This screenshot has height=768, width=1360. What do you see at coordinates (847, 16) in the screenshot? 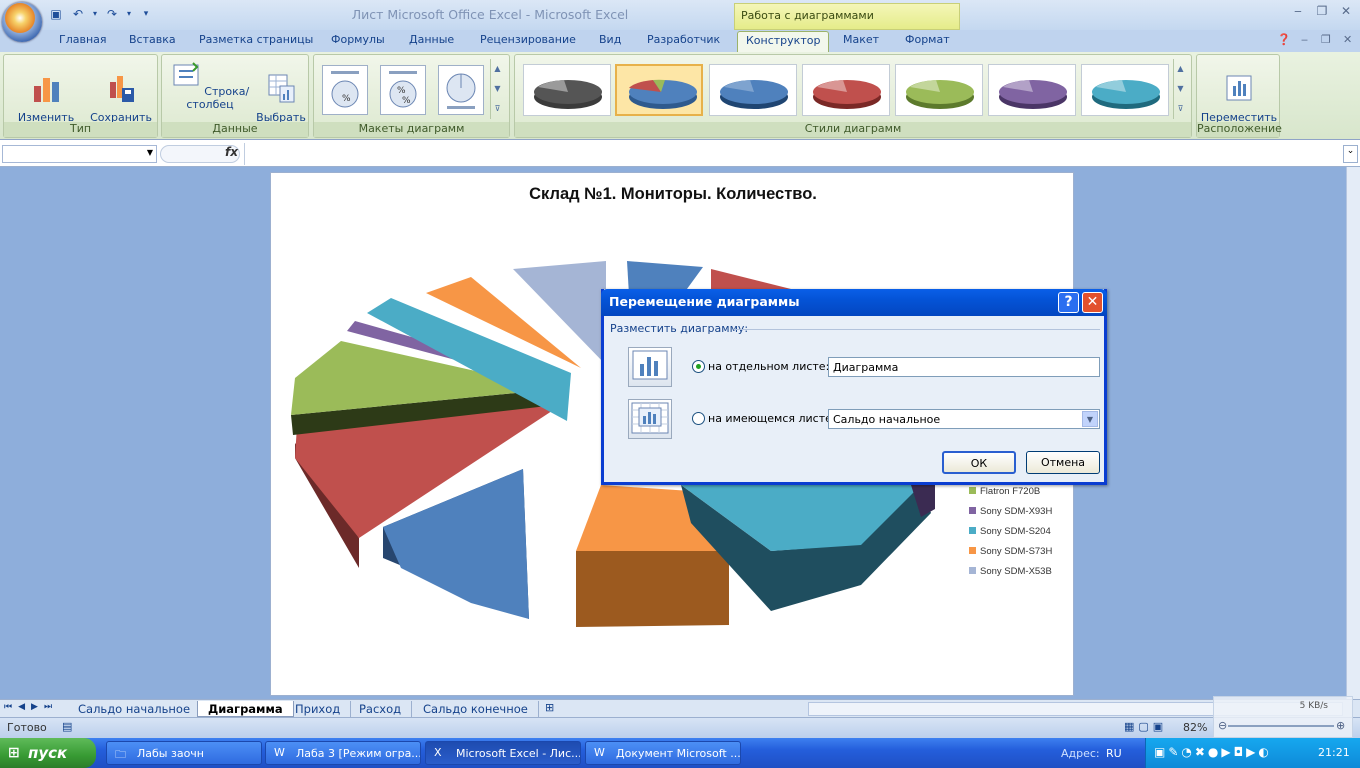
I see `context-tab-group-label: Работа с диаграммами` at bounding box center [847, 16].